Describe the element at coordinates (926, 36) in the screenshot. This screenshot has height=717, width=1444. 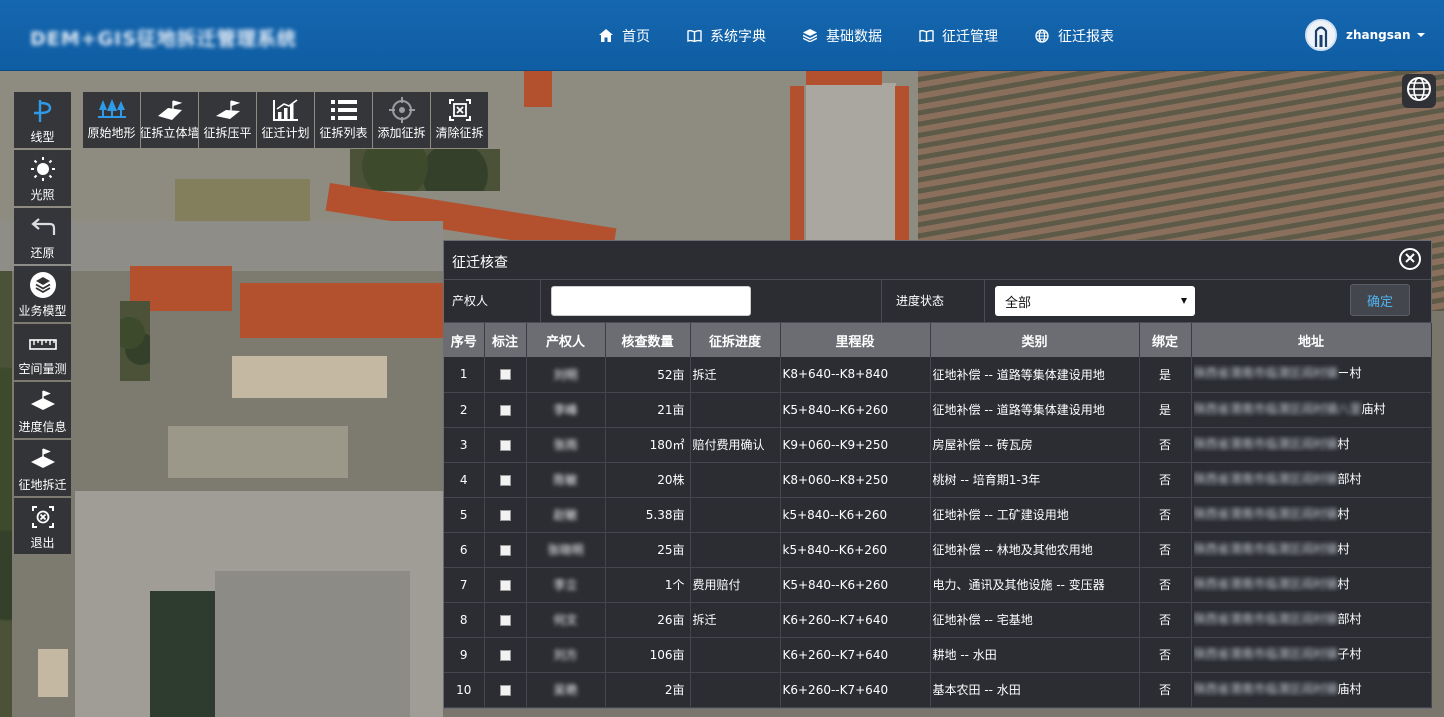
I see `book-icon` at that location.